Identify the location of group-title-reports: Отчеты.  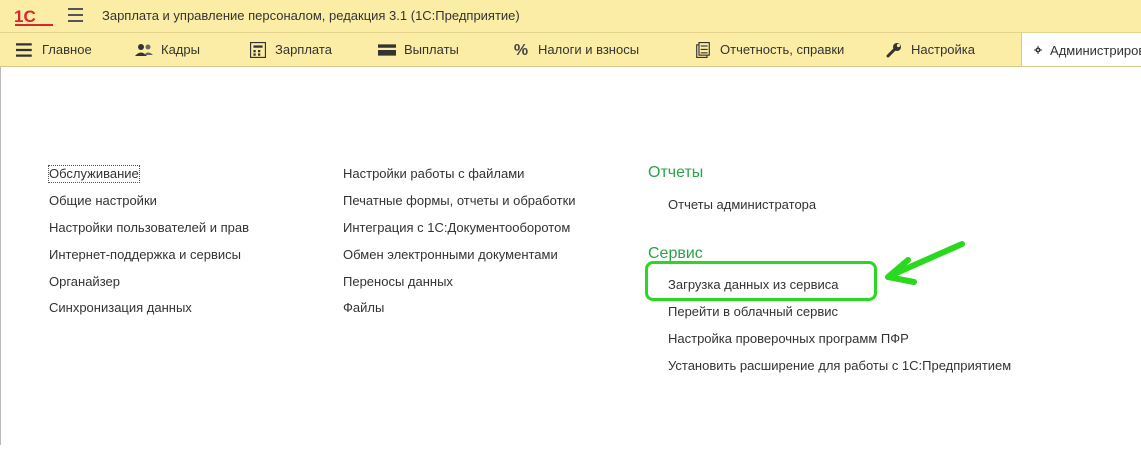
(676, 172).